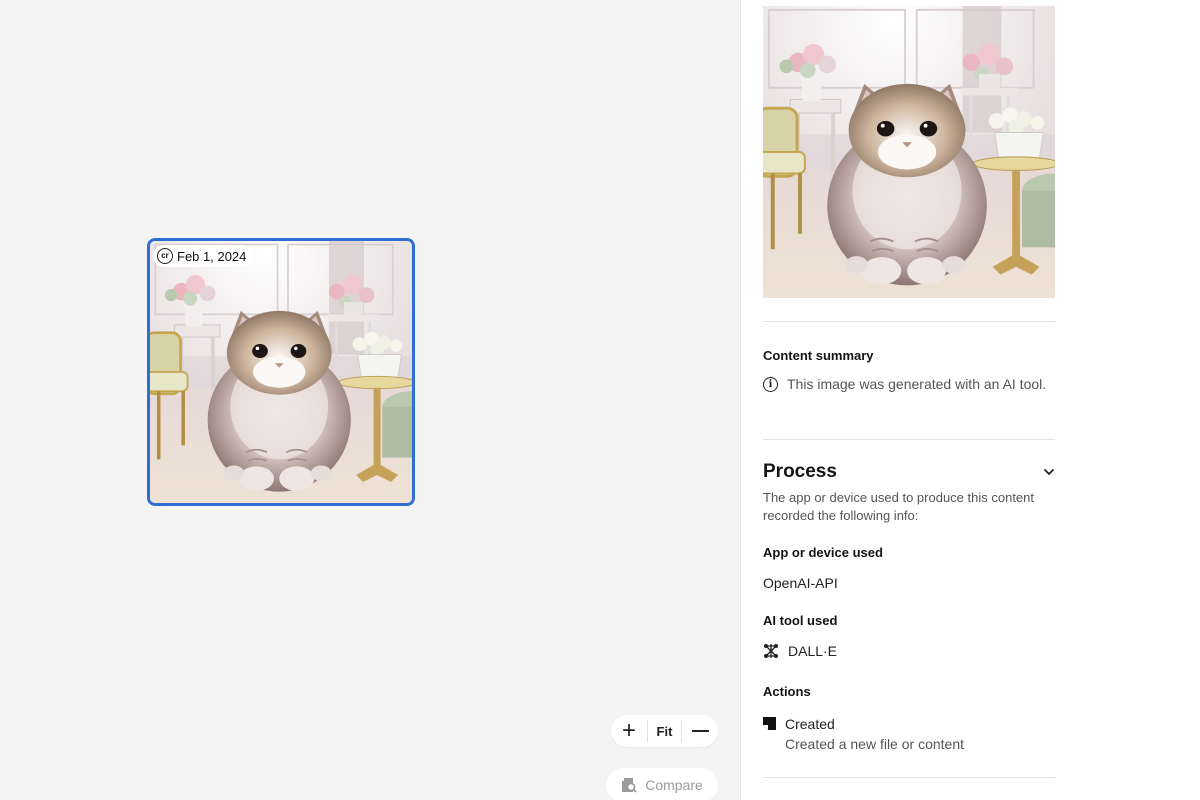 The image size is (1200, 800). I want to click on chevron-down-icon, so click(1049, 472).